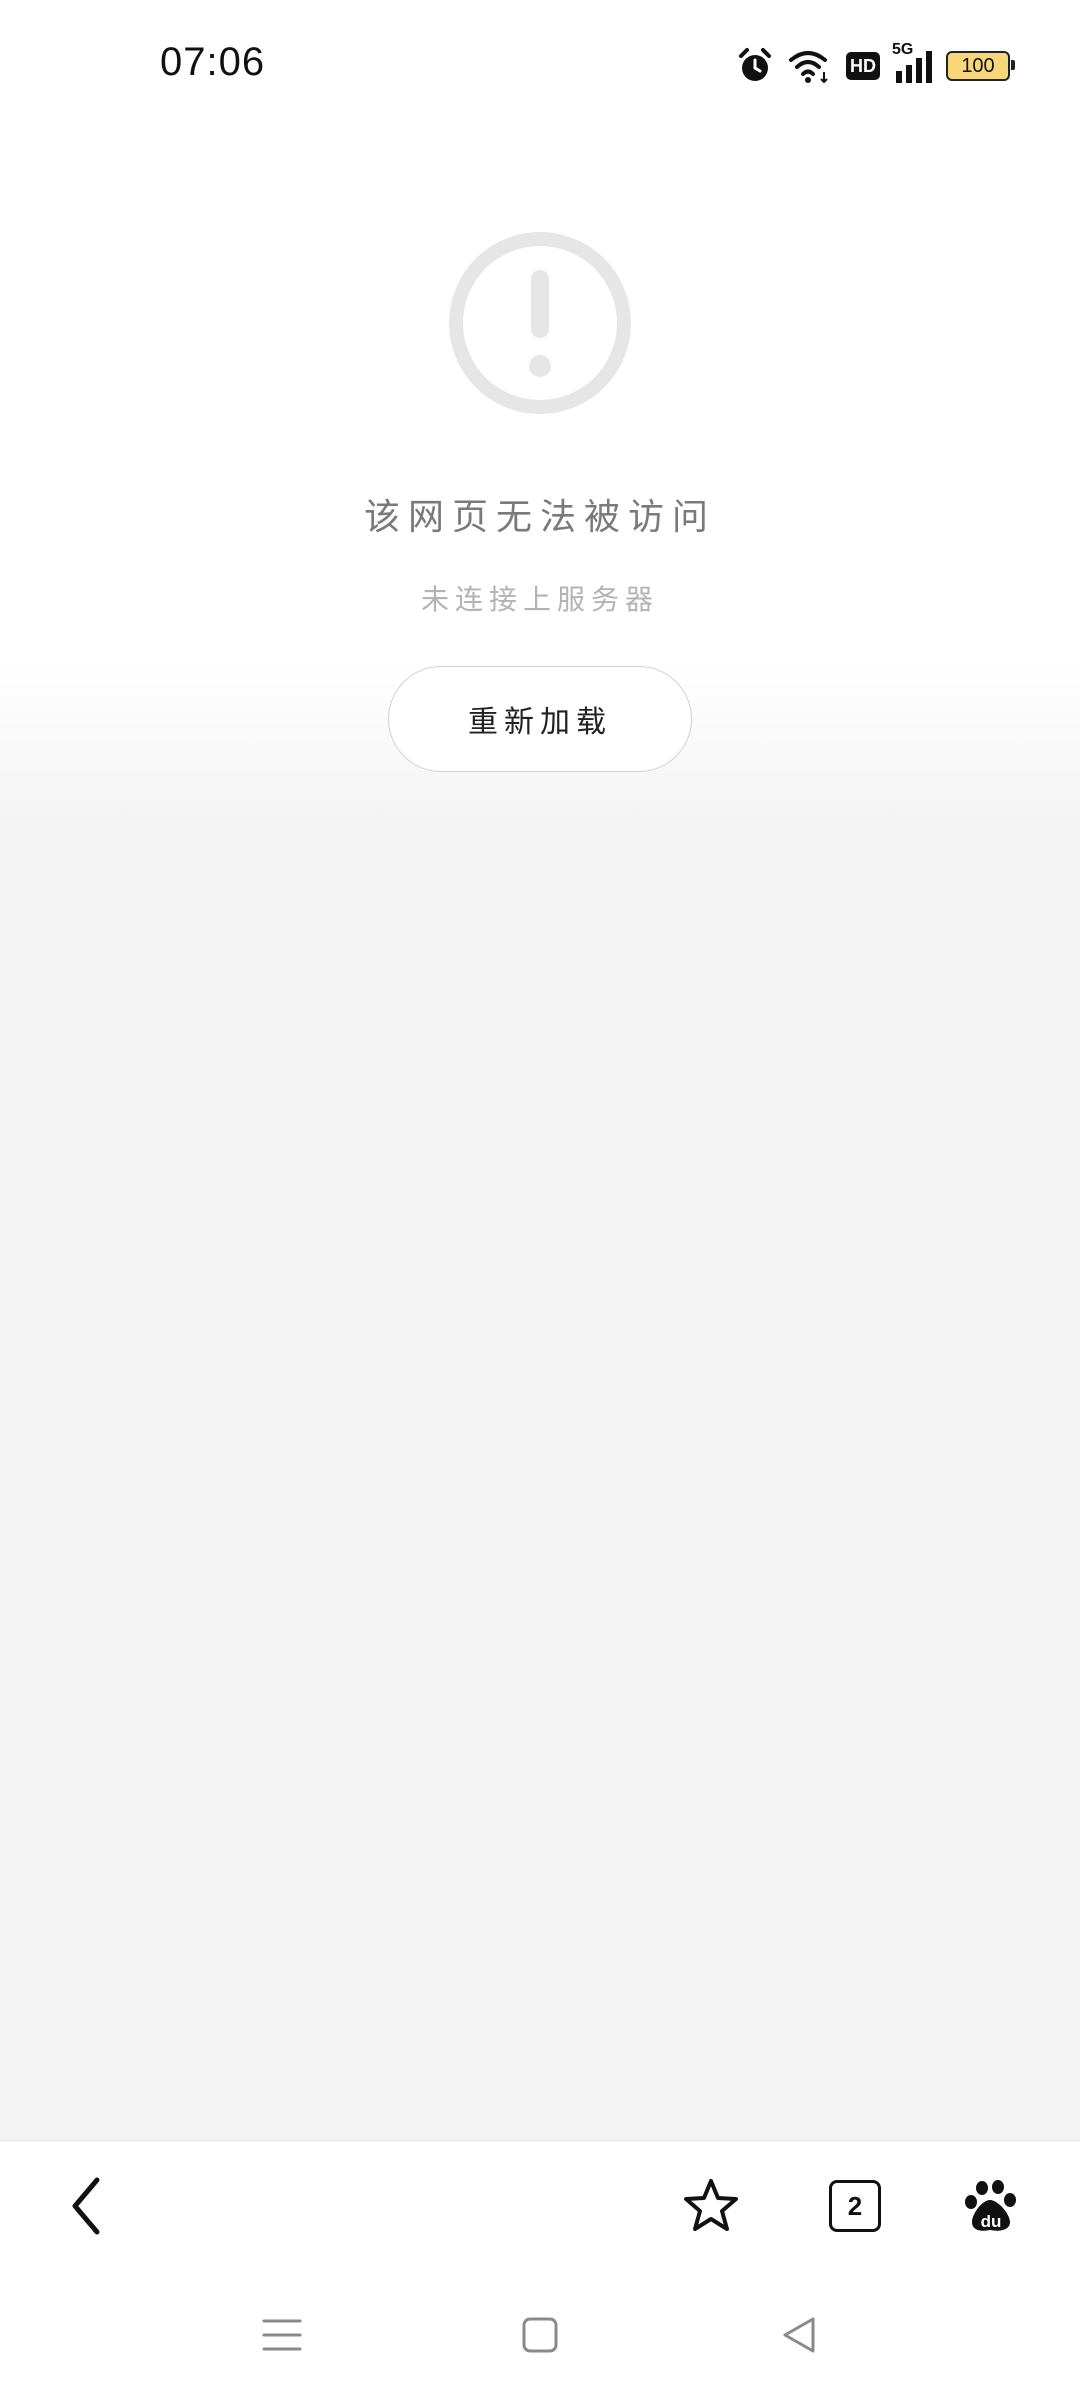  What do you see at coordinates (912, 62) in the screenshot?
I see `5g-signal-icon: 5G` at bounding box center [912, 62].